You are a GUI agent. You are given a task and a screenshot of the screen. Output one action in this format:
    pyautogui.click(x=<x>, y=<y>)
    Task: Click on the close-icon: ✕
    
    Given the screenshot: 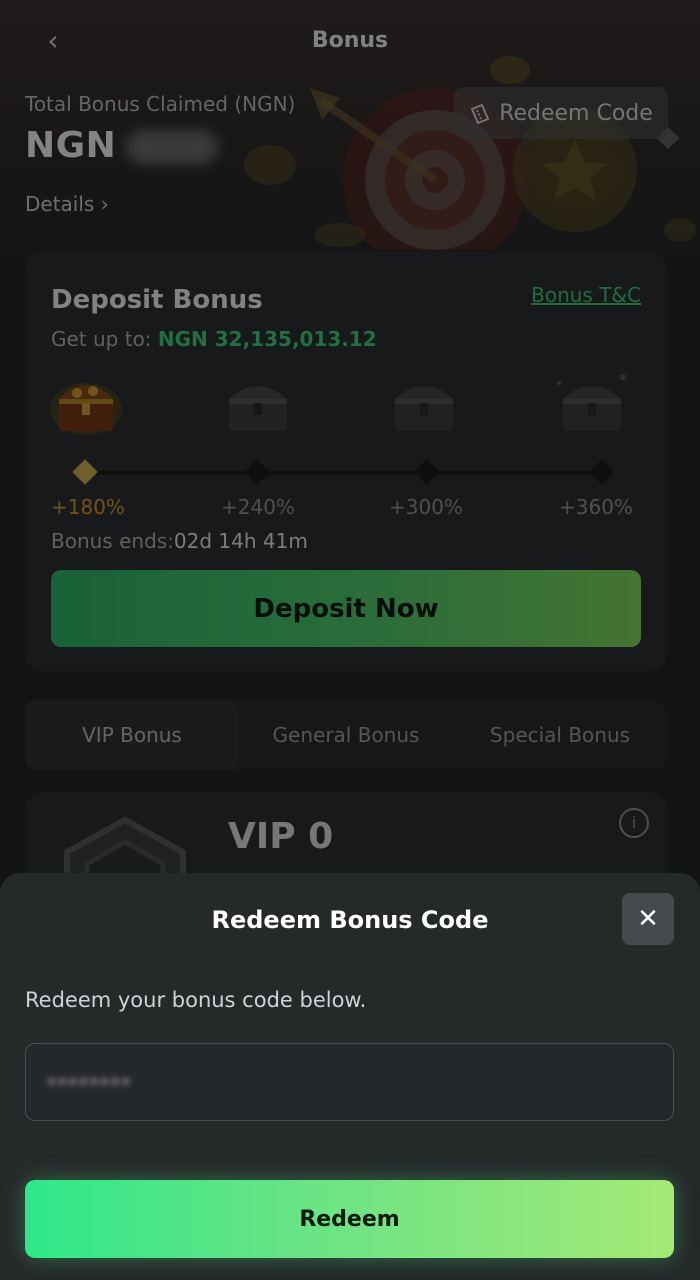 What is the action you would take?
    pyautogui.click(x=648, y=919)
    